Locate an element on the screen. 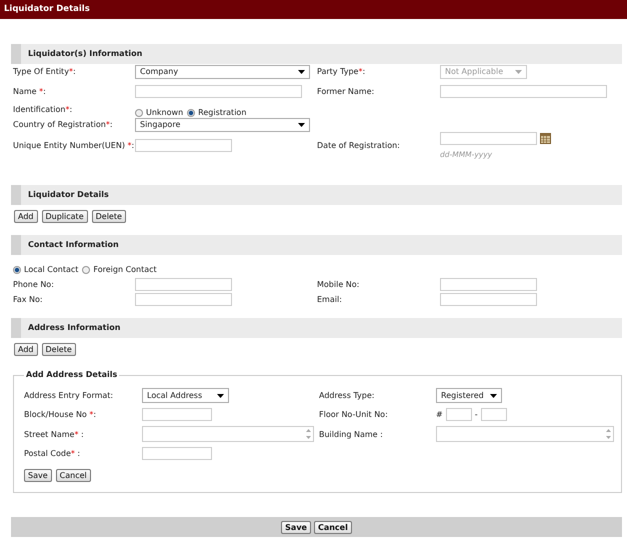 Image resolution: width=627 pixels, height=548 pixels. field-label: Party Type*: is located at coordinates (341, 71).